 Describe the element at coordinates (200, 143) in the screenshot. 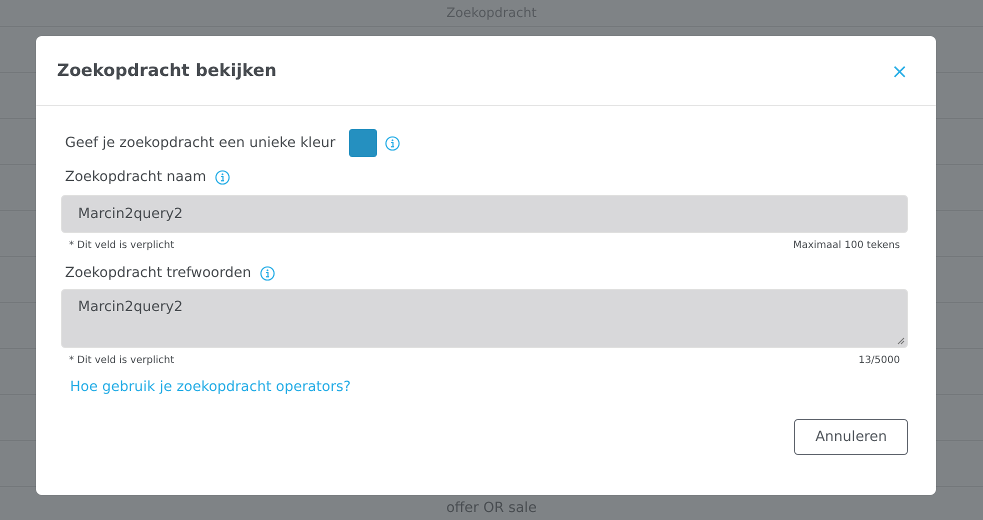

I see `color-label: Geef je zoekopdracht een unieke kleur` at that location.